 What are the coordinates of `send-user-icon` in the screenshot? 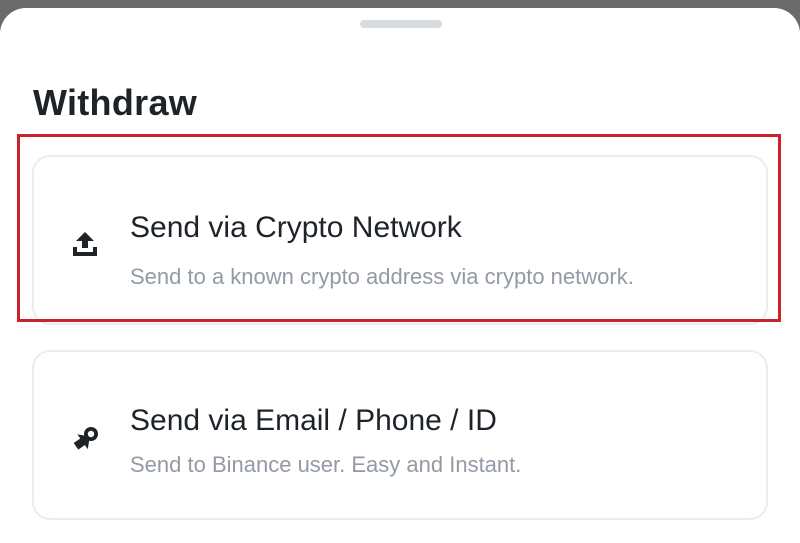 It's located at (85, 439).